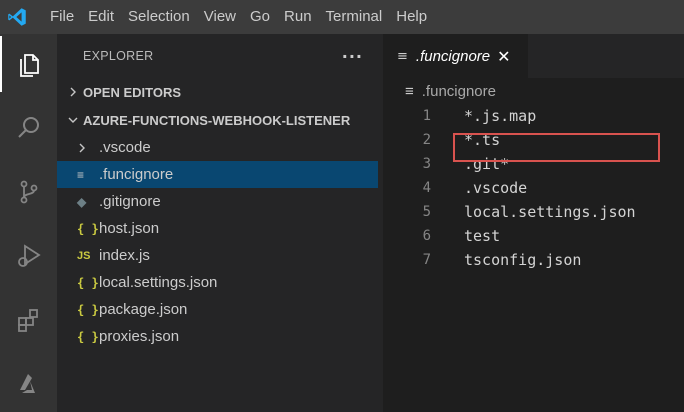  What do you see at coordinates (159, 17) in the screenshot?
I see `menu-selection: Selection` at bounding box center [159, 17].